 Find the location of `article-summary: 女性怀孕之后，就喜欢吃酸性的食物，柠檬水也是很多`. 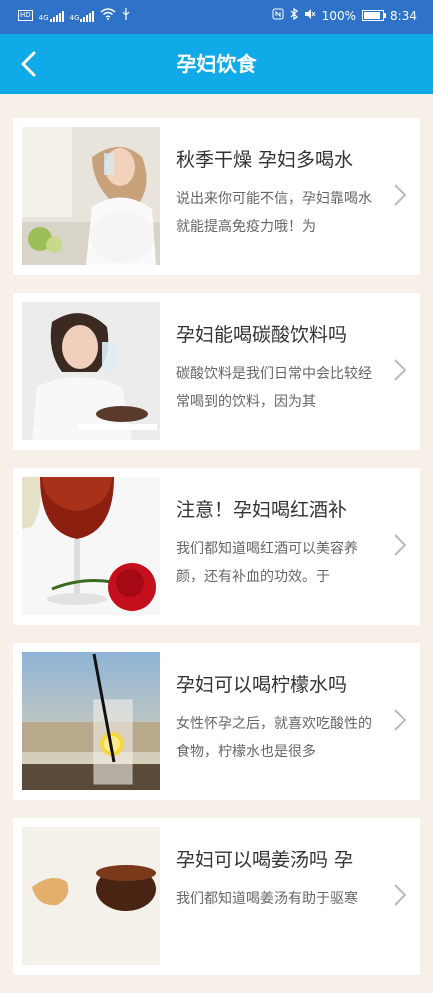

article-summary: 女性怀孕之后，就喜欢吃酸性的食物，柠檬水也是很多 is located at coordinates (274, 738).